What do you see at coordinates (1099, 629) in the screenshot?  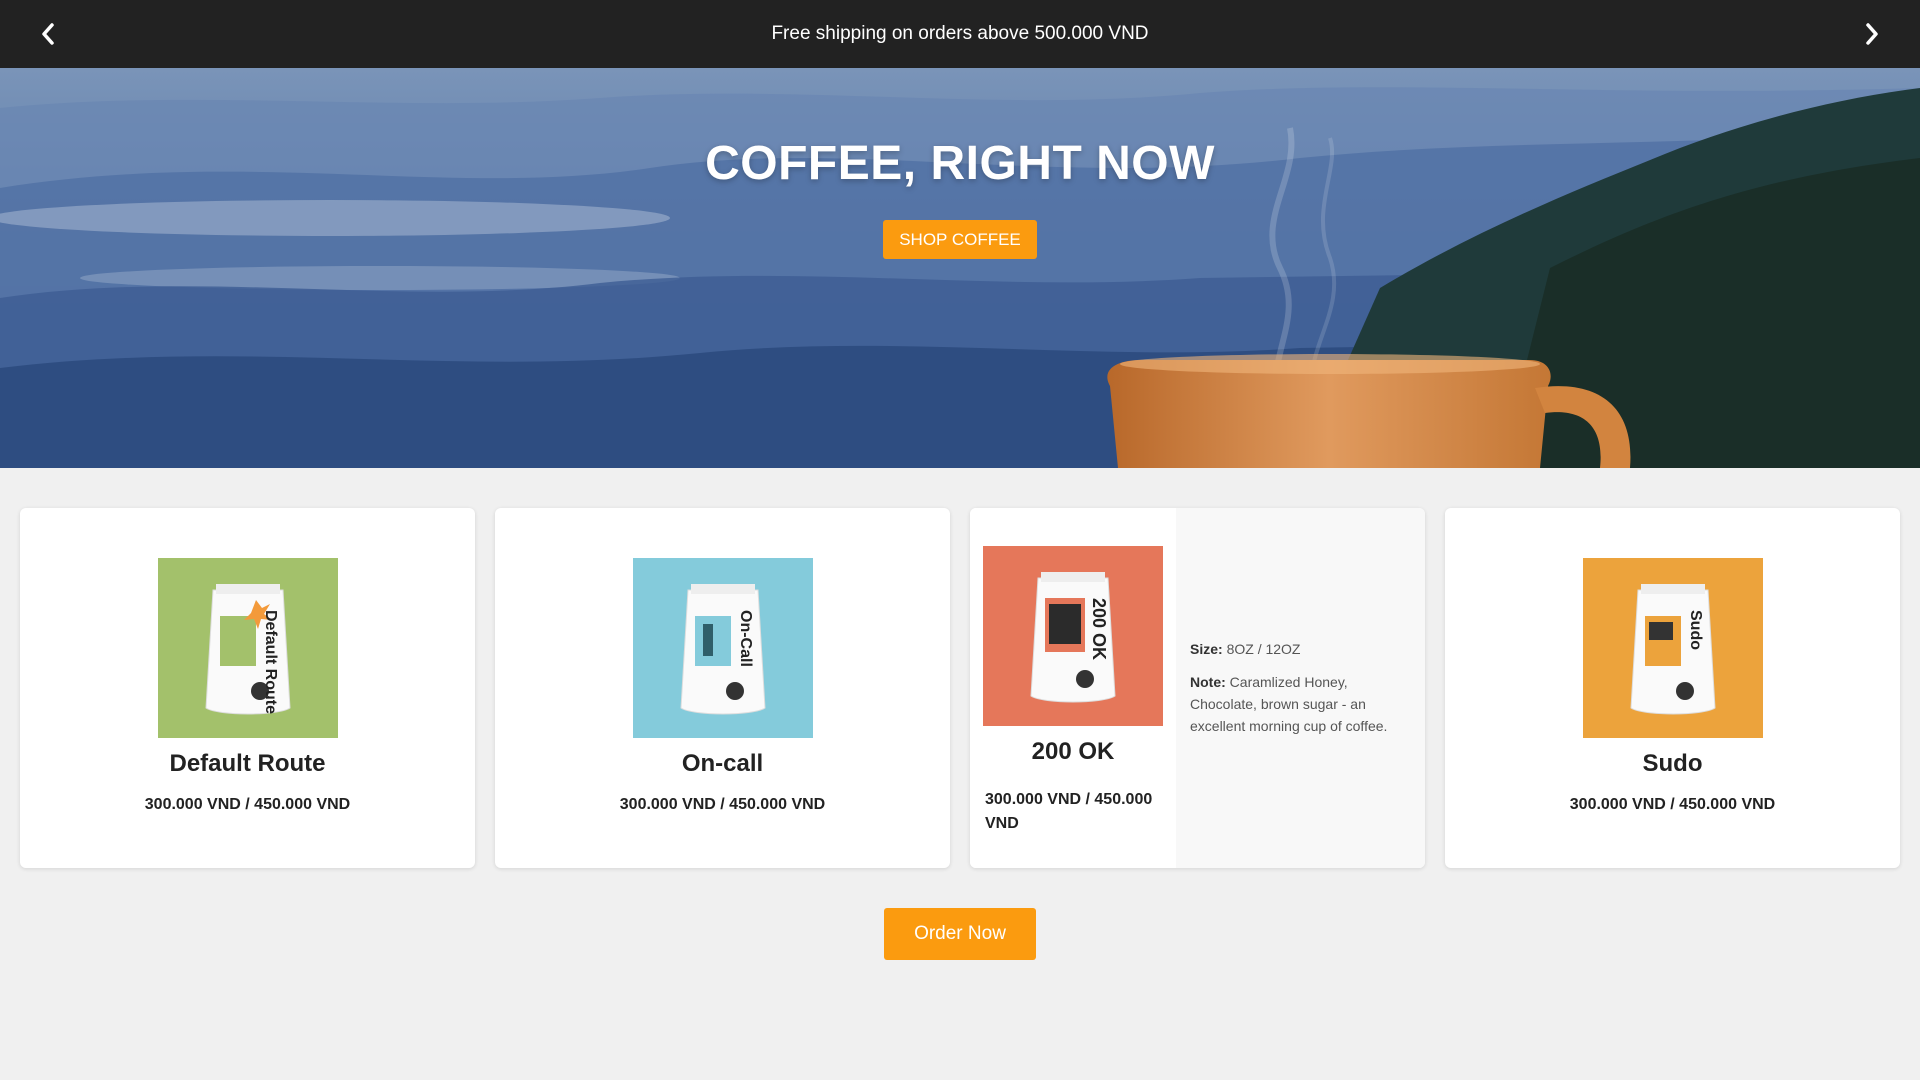 I see `bag-label-200-ok: 200 OK` at bounding box center [1099, 629].